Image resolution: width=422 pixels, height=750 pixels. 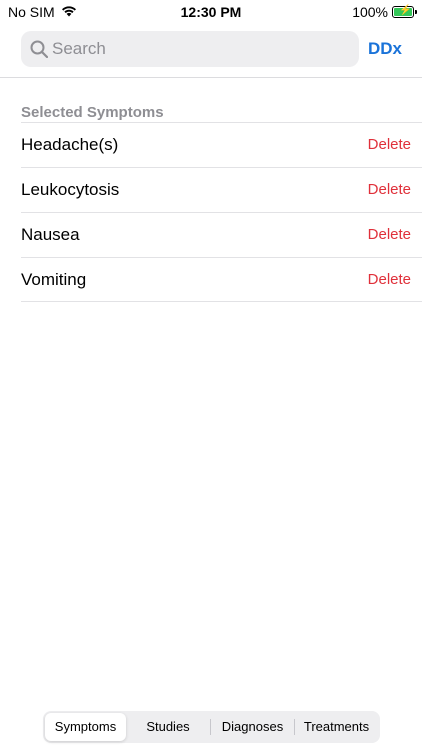 What do you see at coordinates (202, 49) in the screenshot?
I see `search-input` at bounding box center [202, 49].